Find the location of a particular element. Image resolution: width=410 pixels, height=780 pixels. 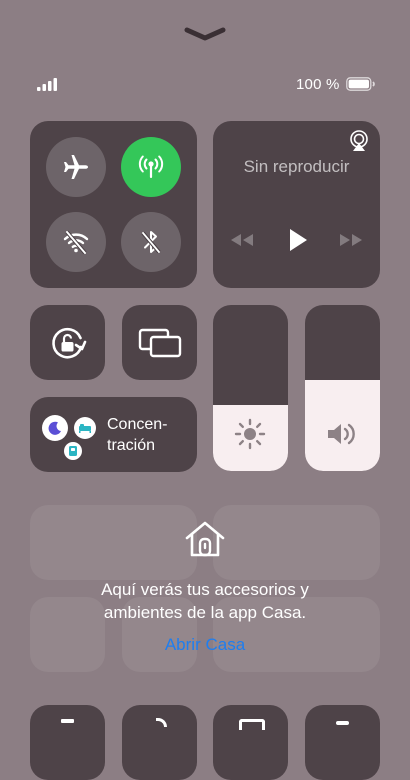

sun-icon is located at coordinates (250, 434).